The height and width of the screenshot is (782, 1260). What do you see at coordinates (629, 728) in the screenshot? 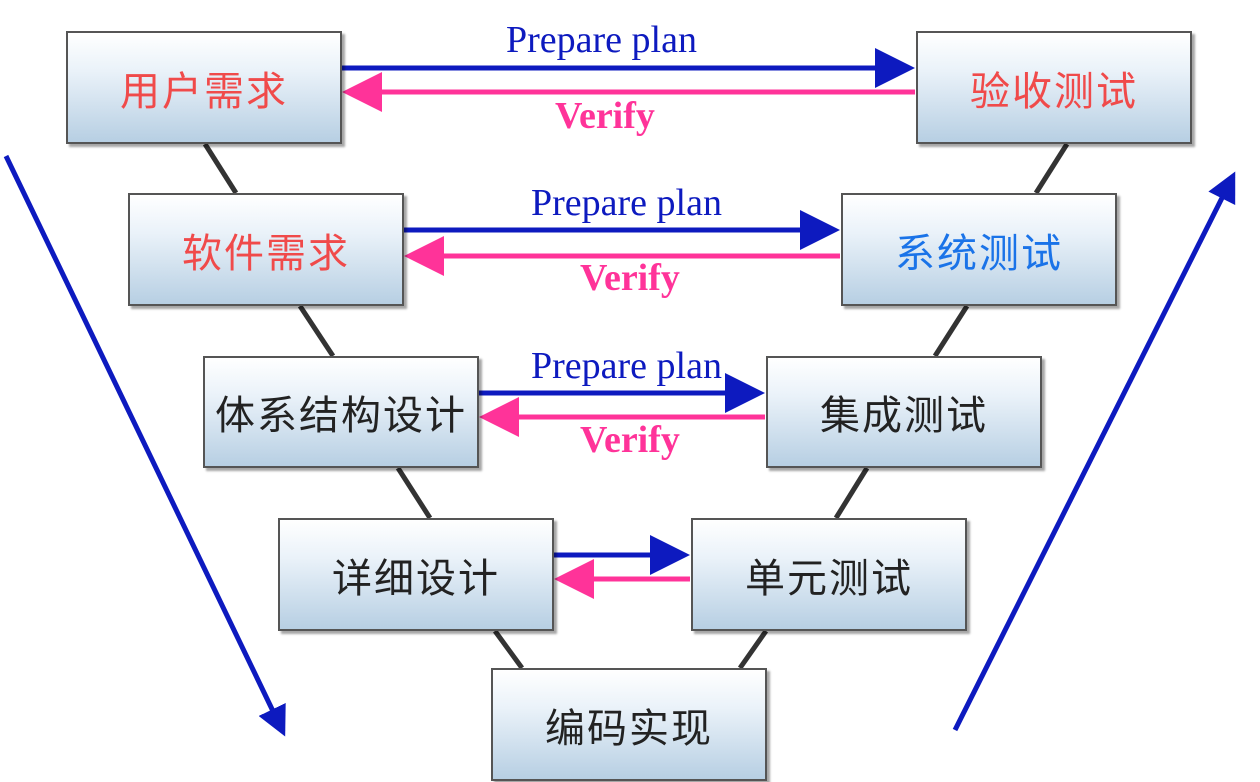
I see `box-label: 编码实现` at bounding box center [629, 728].